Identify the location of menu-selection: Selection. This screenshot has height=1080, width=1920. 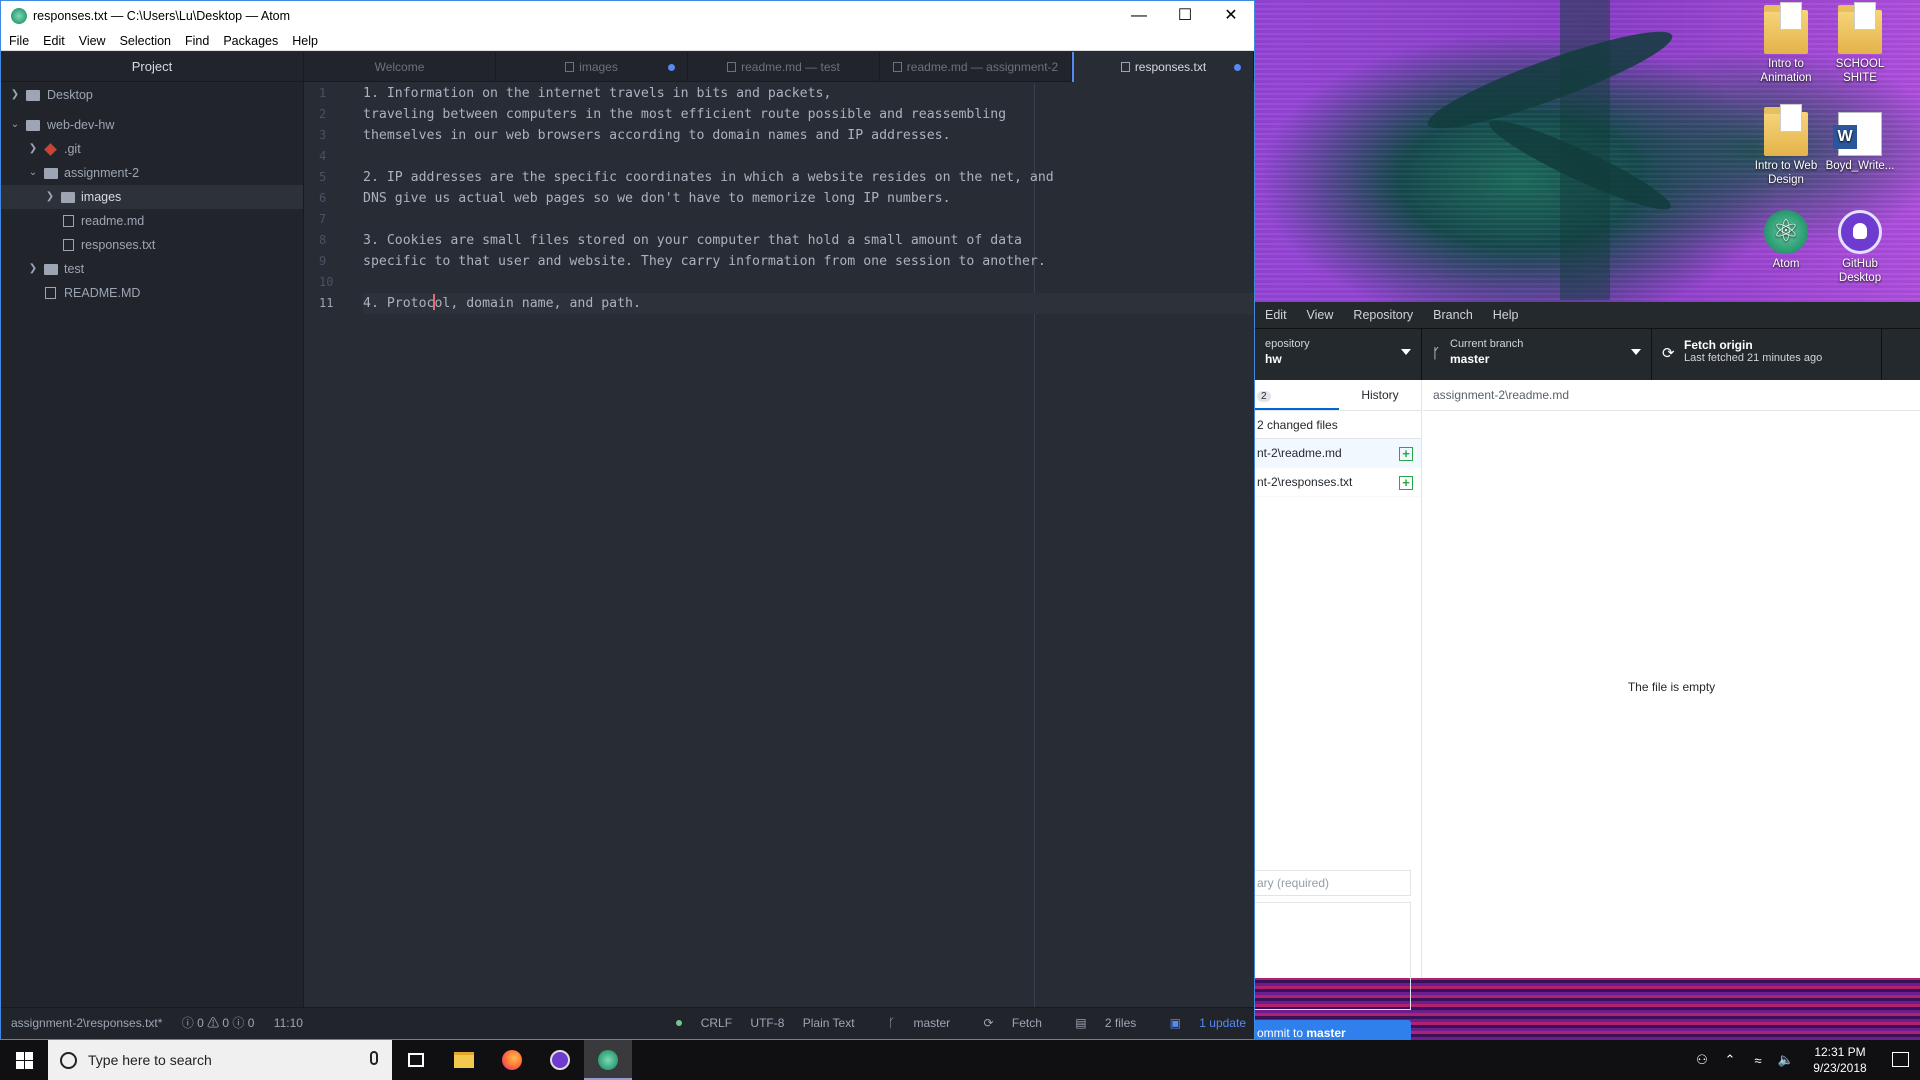
(144, 41).